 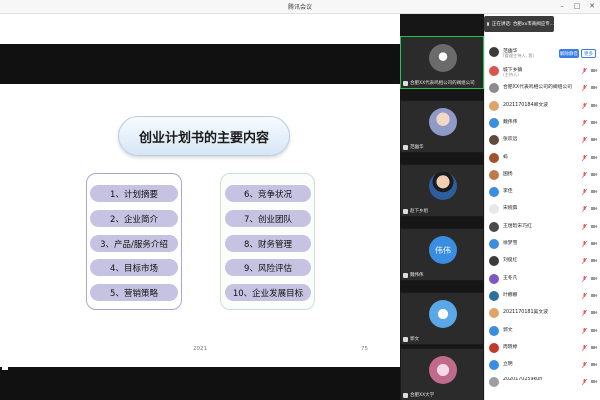 I want to click on participant-row: 李佳, so click(x=543, y=193).